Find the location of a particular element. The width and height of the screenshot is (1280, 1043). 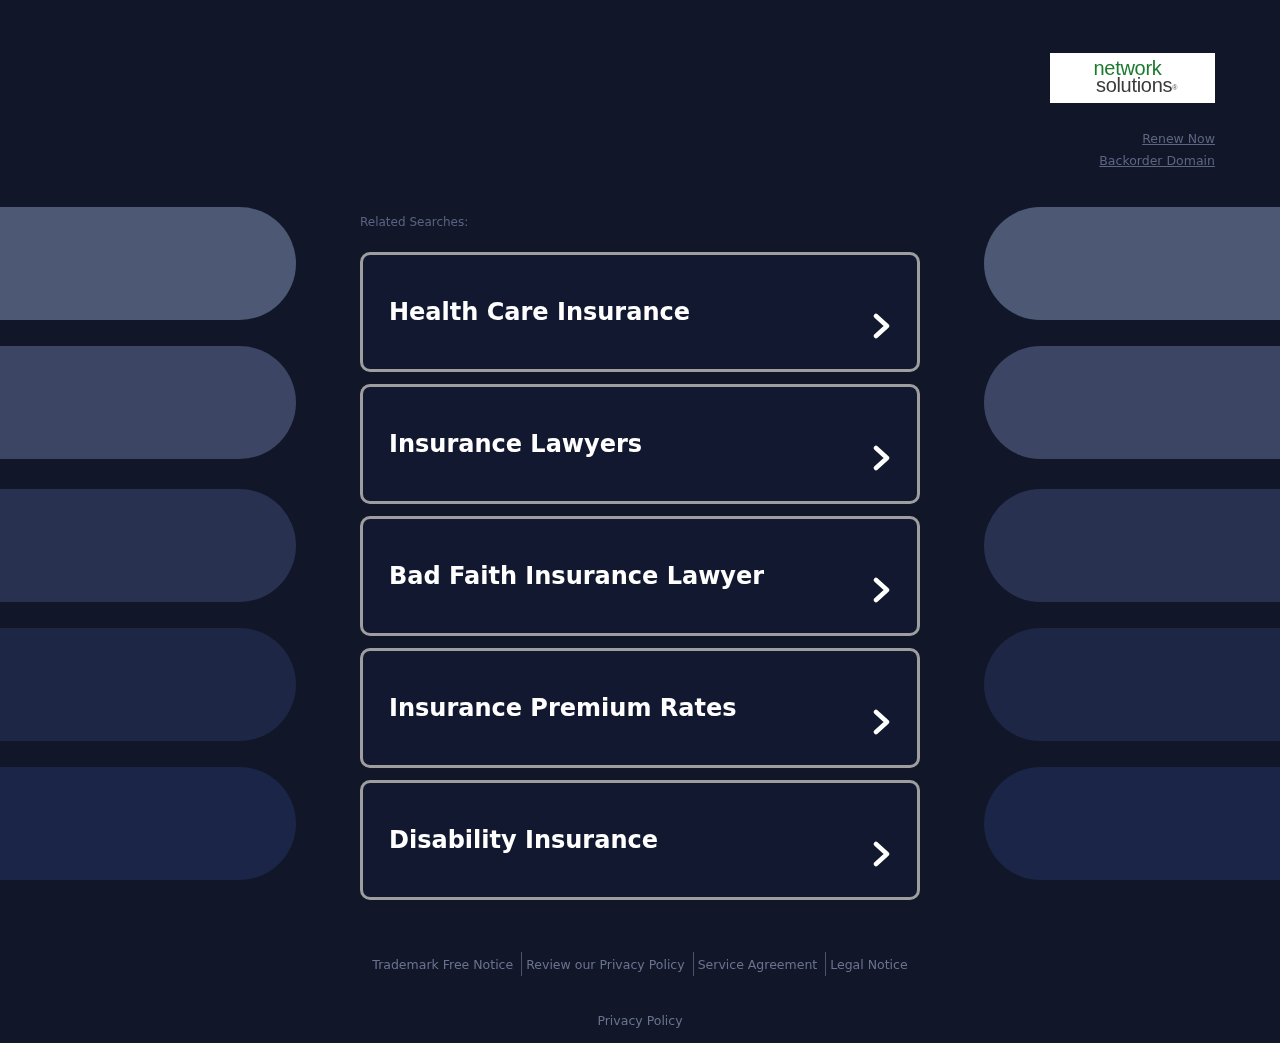

header-link: Renew Now is located at coordinates (1178, 138).